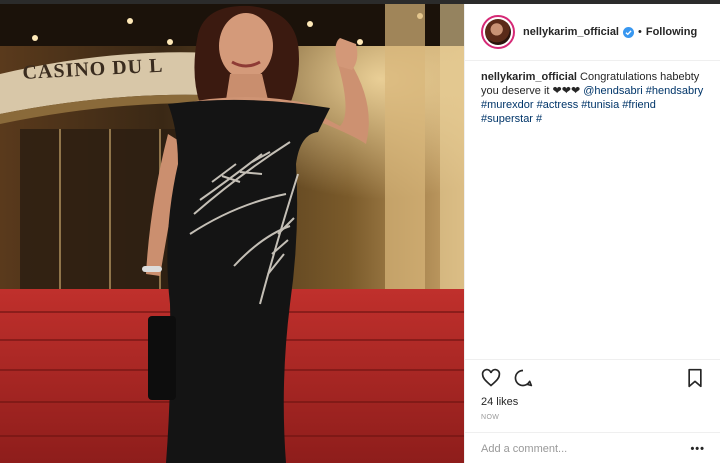 This screenshot has width=720, height=464. I want to click on caption-tag-hash: #, so click(539, 119).